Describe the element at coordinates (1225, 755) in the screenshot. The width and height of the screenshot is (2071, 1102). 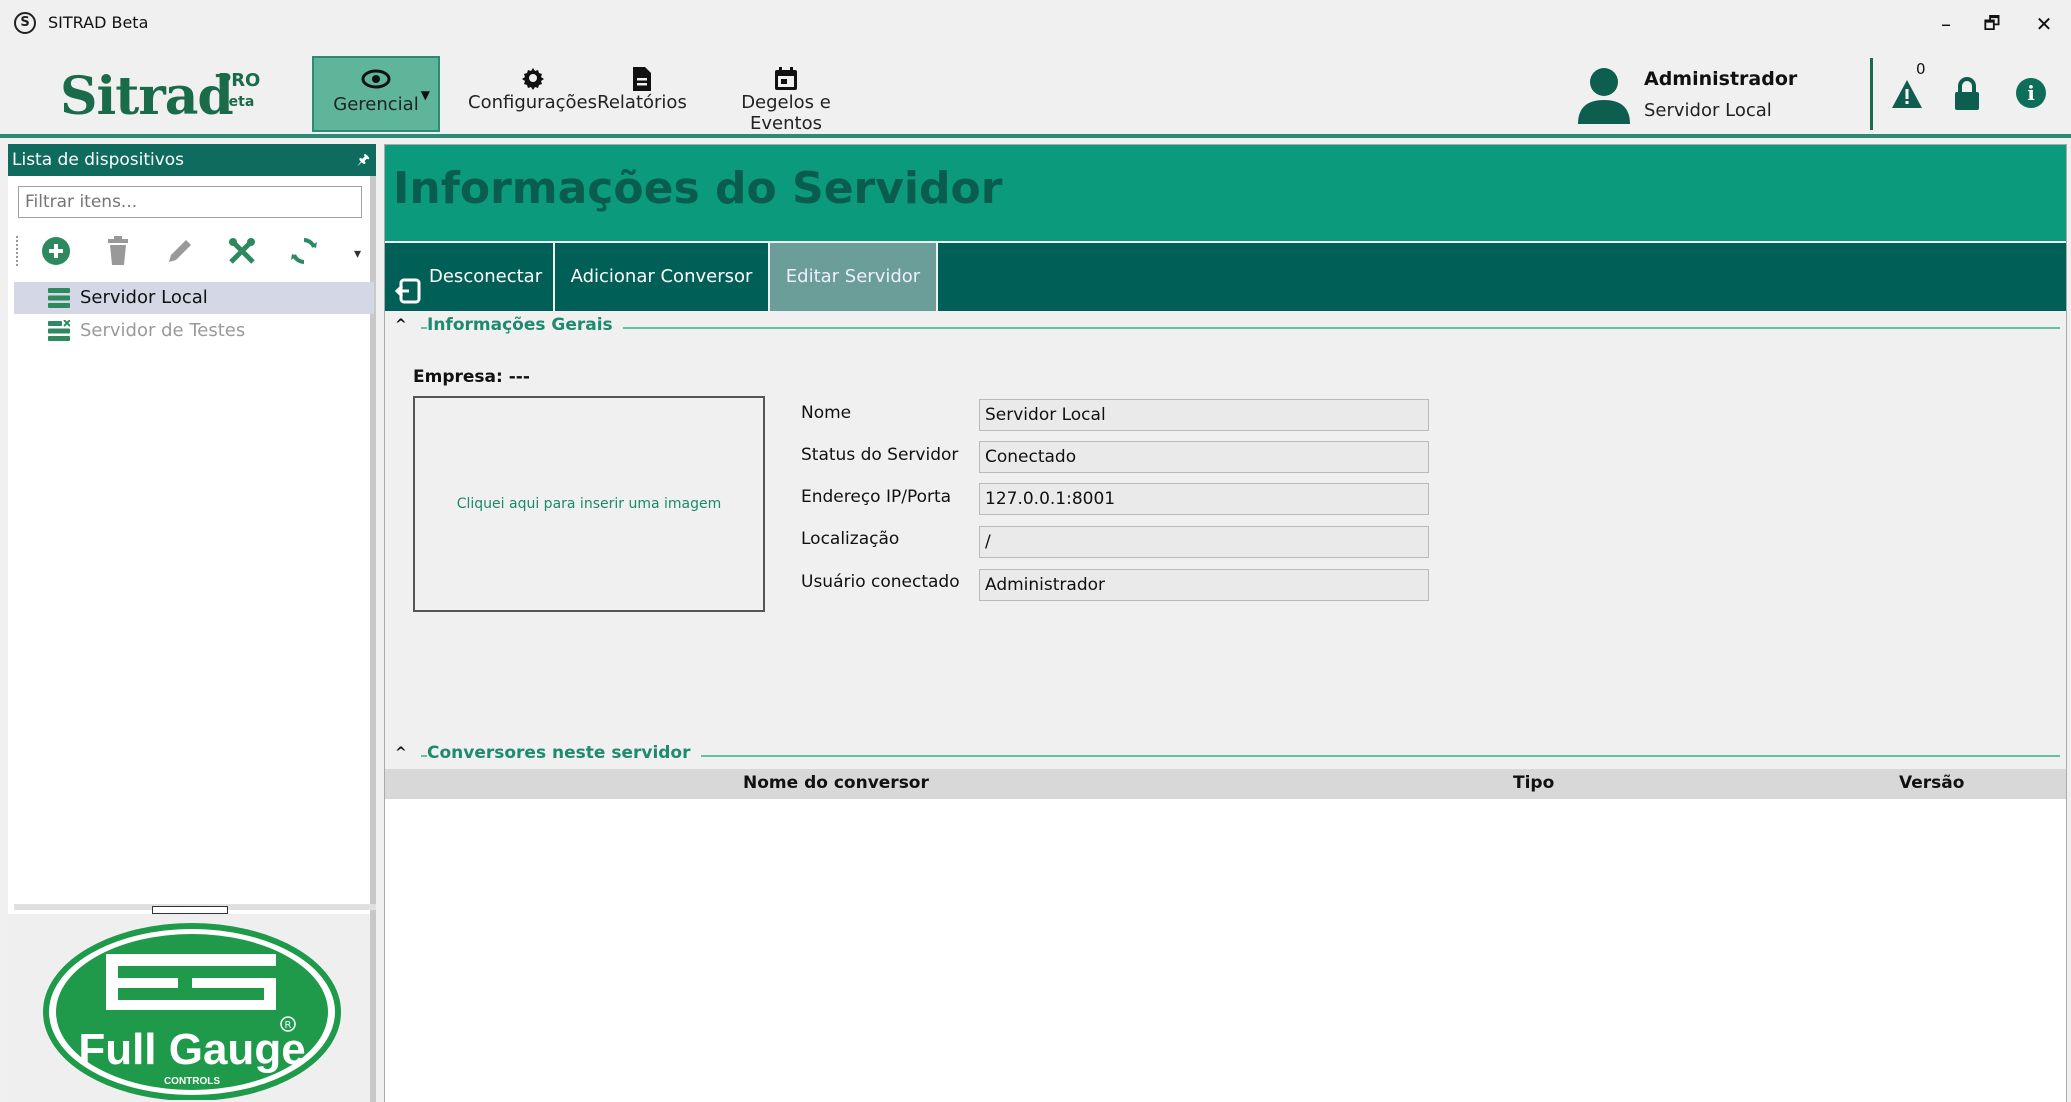
I see `section-converters: ^ Conversores neste servidor` at that location.